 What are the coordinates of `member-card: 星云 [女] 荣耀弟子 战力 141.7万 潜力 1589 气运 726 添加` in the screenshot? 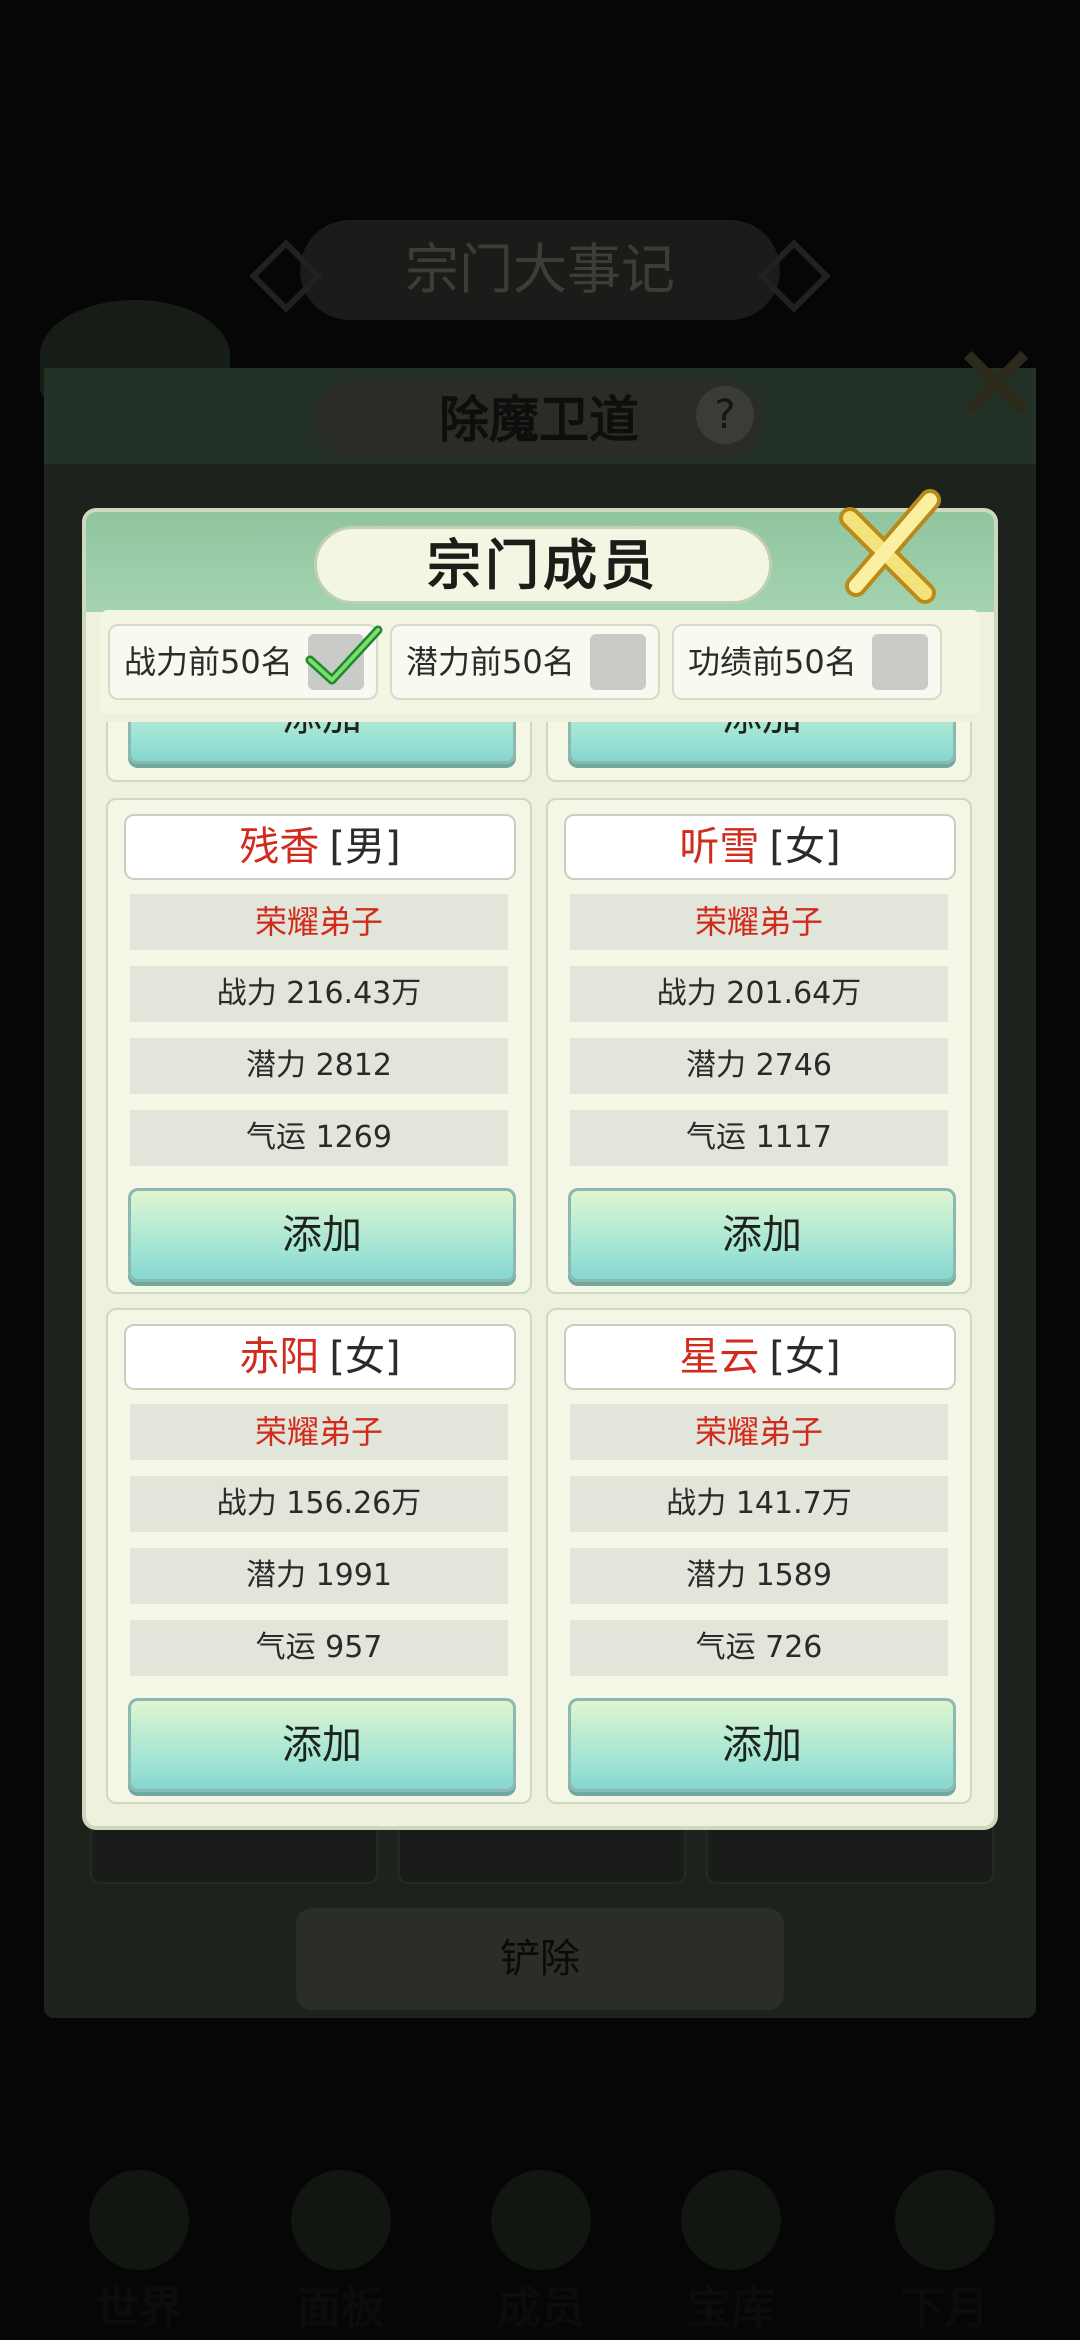 It's located at (759, 1556).